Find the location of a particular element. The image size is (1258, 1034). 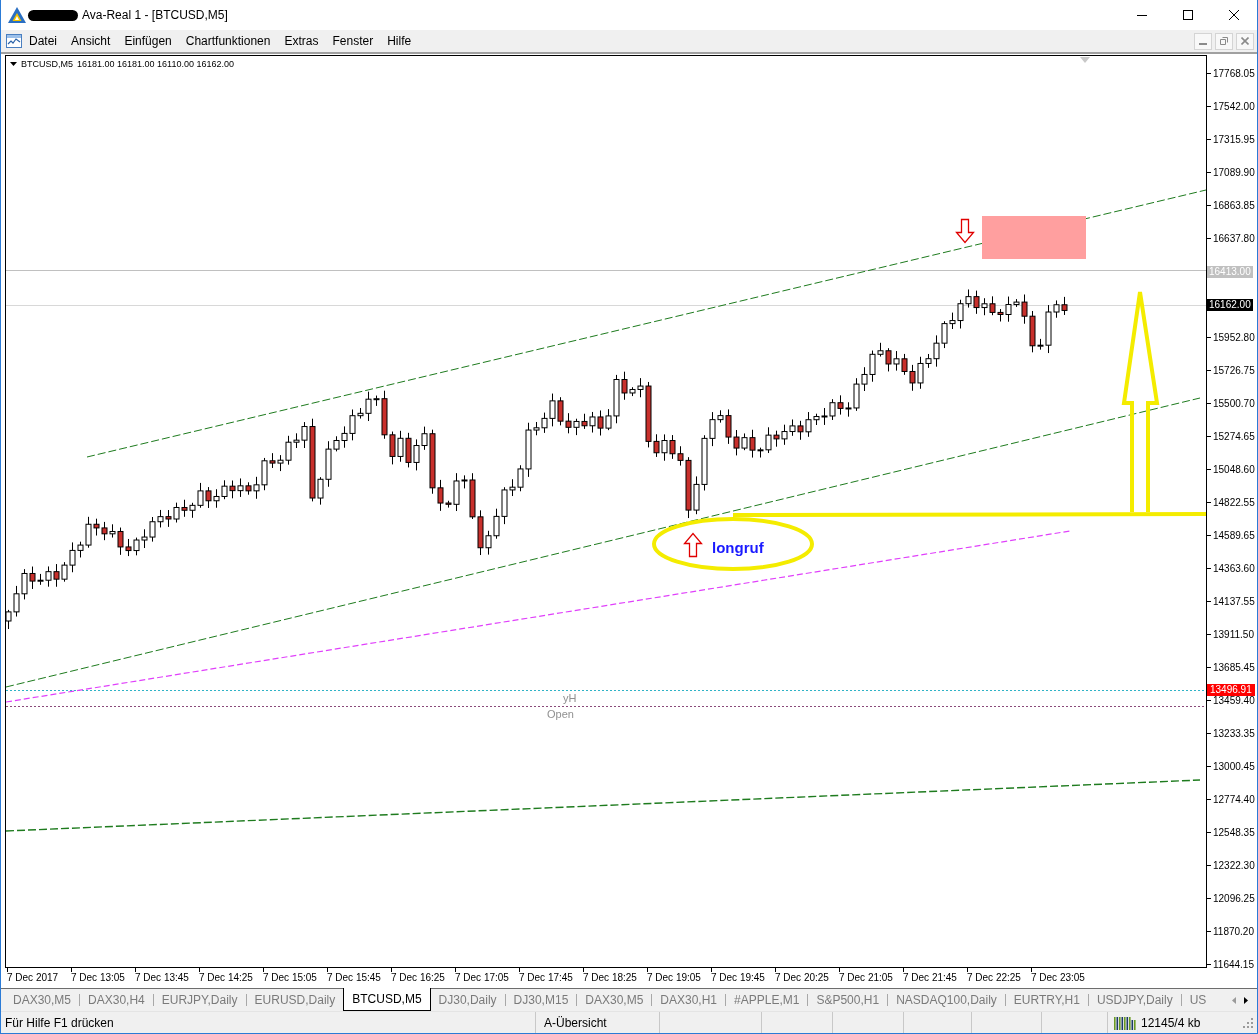

up-arrow-icon is located at coordinates (693, 545).